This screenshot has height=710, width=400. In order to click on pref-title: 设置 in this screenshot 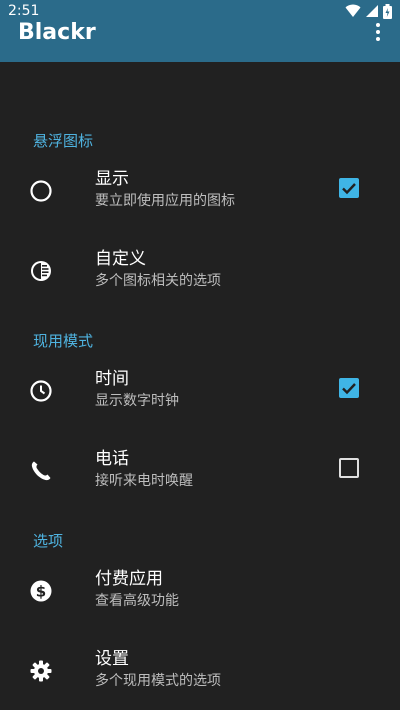, I will do `click(112, 659)`.